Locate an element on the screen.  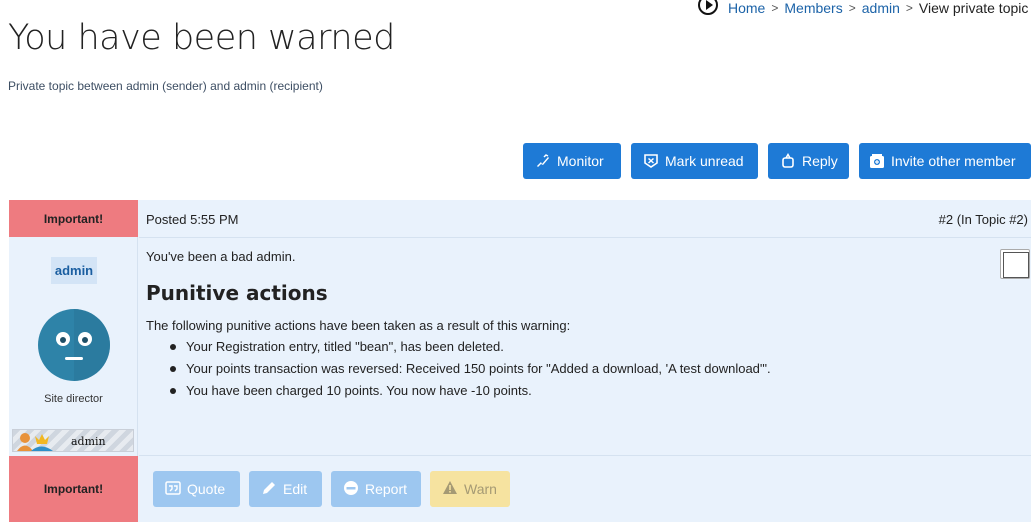
punitive-heading: Punitive actions is located at coordinates (237, 293).